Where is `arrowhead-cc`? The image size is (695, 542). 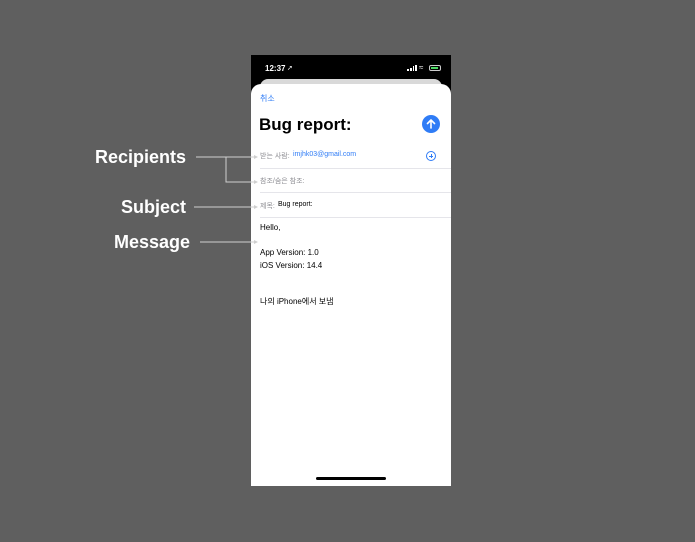
arrowhead-cc is located at coordinates (256, 182).